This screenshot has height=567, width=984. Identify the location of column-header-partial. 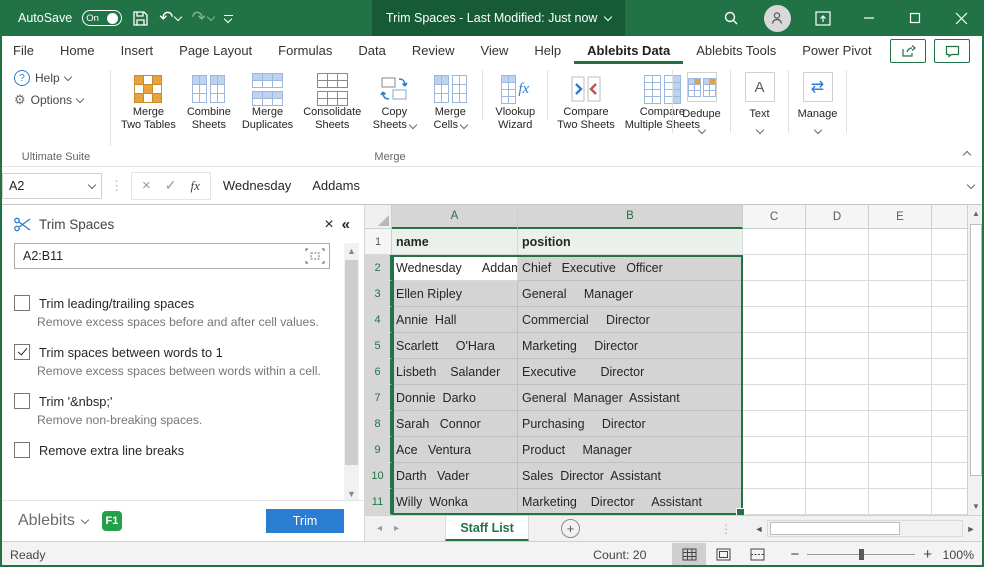
(949, 217).